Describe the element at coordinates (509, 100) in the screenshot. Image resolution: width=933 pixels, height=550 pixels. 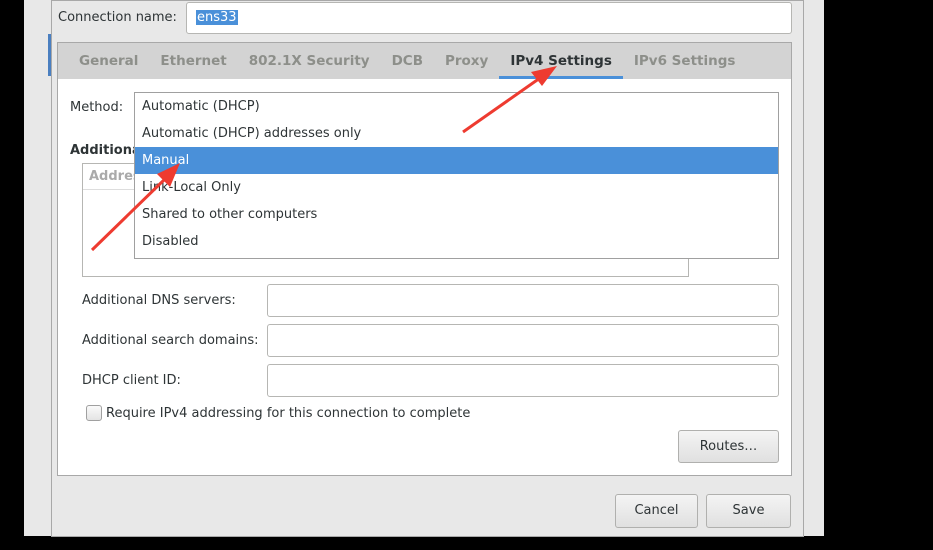
I see `arrow-to-ipv4-tab` at that location.